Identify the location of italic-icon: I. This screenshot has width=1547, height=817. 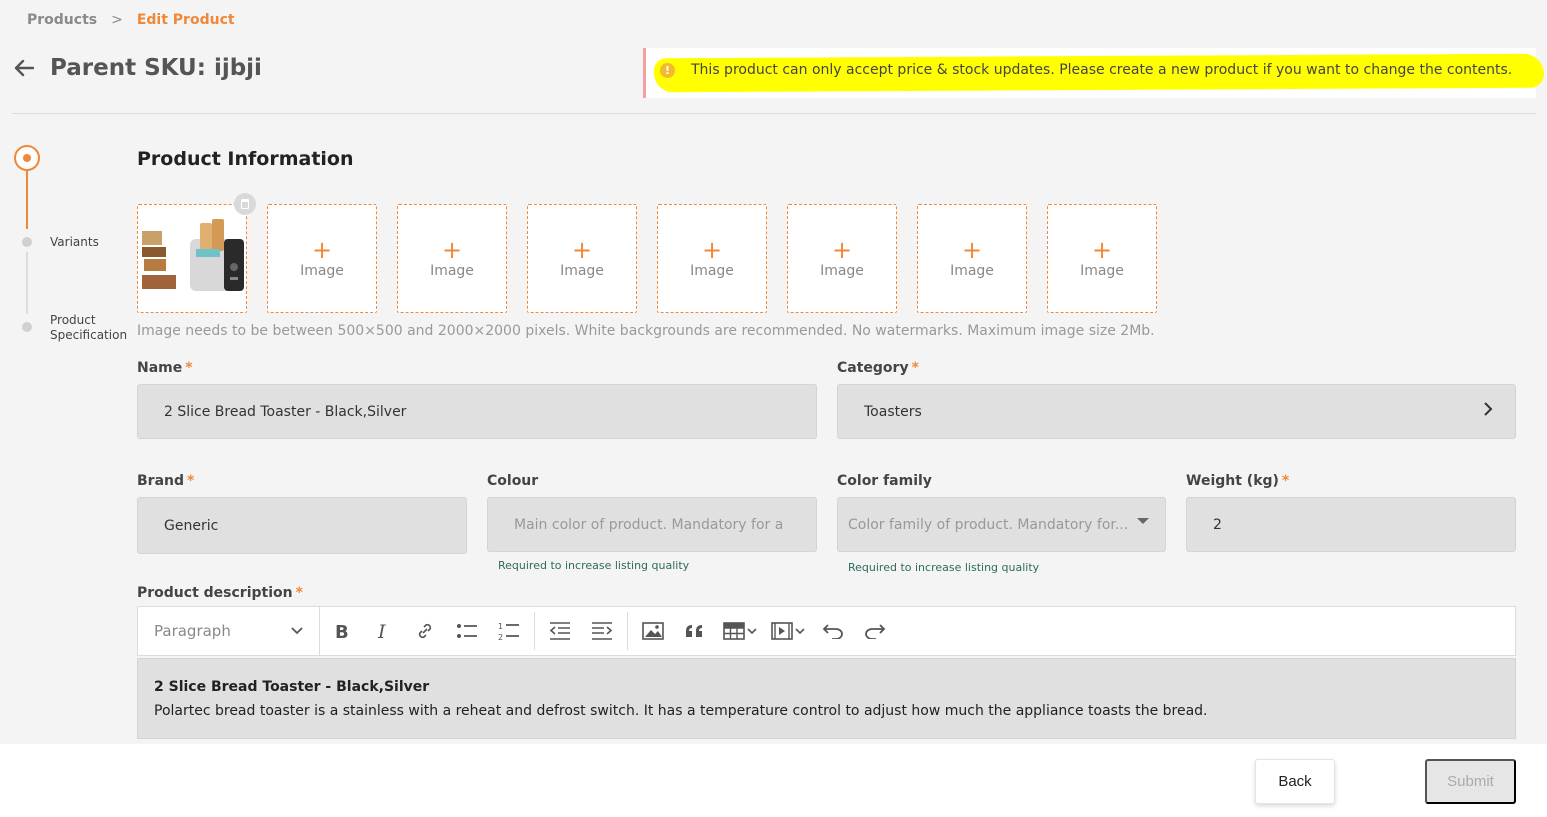
(383, 631).